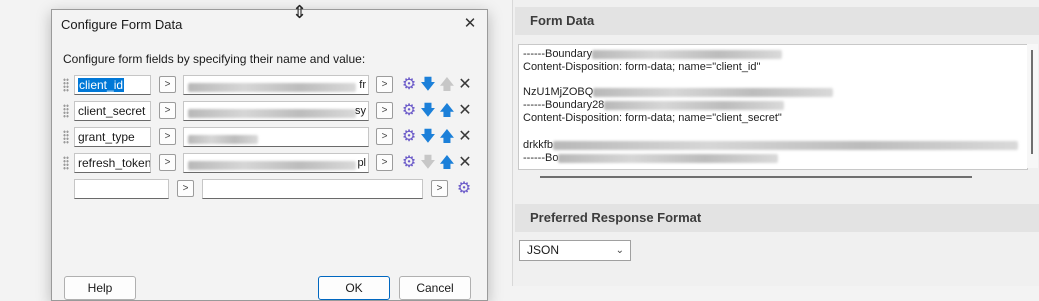 This screenshot has width=1039, height=301. Describe the element at coordinates (122, 24) in the screenshot. I see `dialog-title: Configure Form Data` at that location.